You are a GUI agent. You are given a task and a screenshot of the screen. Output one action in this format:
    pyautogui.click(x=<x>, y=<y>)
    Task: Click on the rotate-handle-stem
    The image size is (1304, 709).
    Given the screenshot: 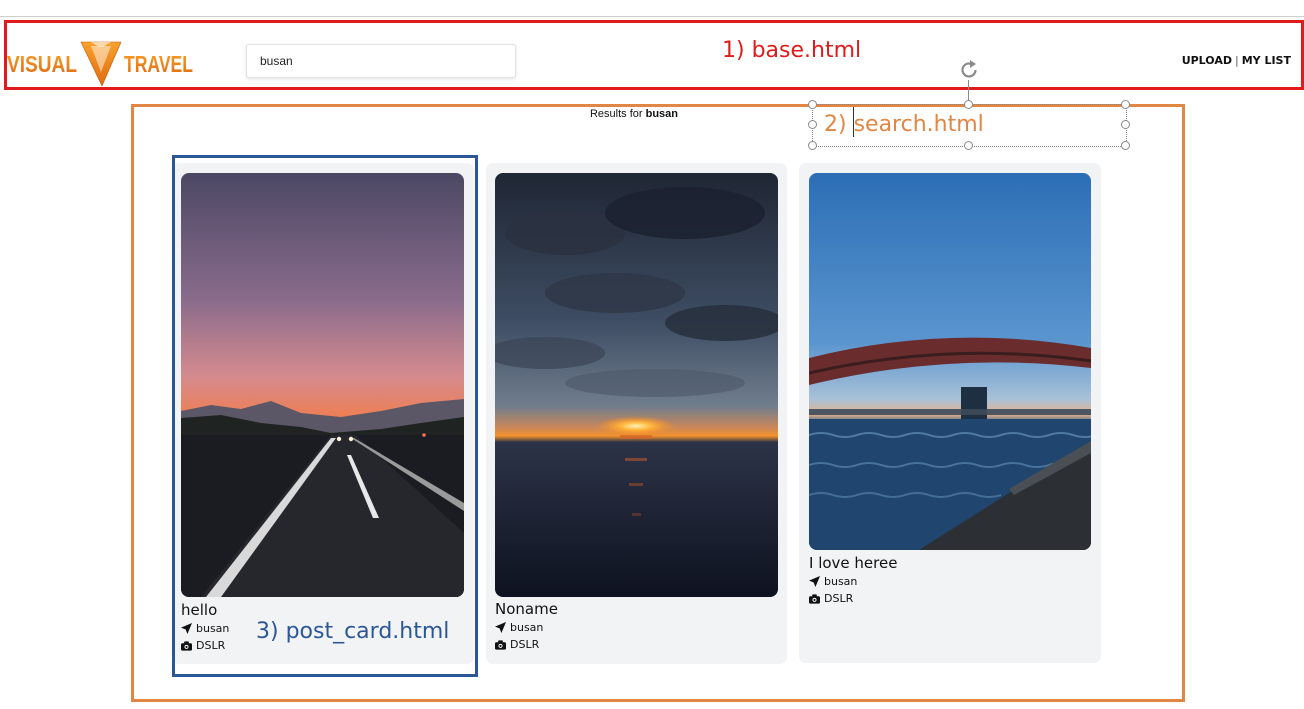 What is the action you would take?
    pyautogui.click(x=968, y=90)
    